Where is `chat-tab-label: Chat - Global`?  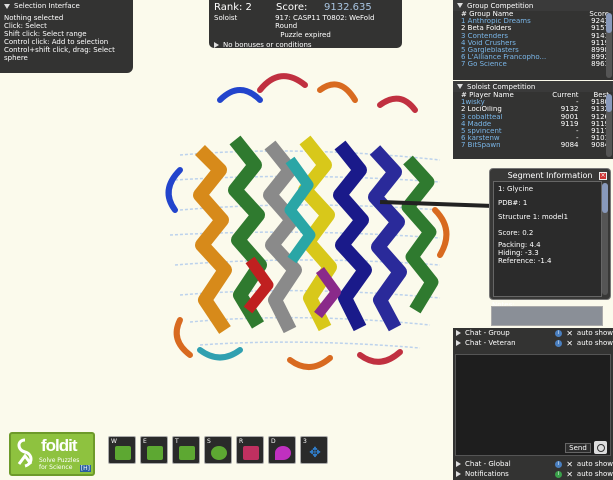
chat-tab-label: Chat - Global is located at coordinates (488, 464).